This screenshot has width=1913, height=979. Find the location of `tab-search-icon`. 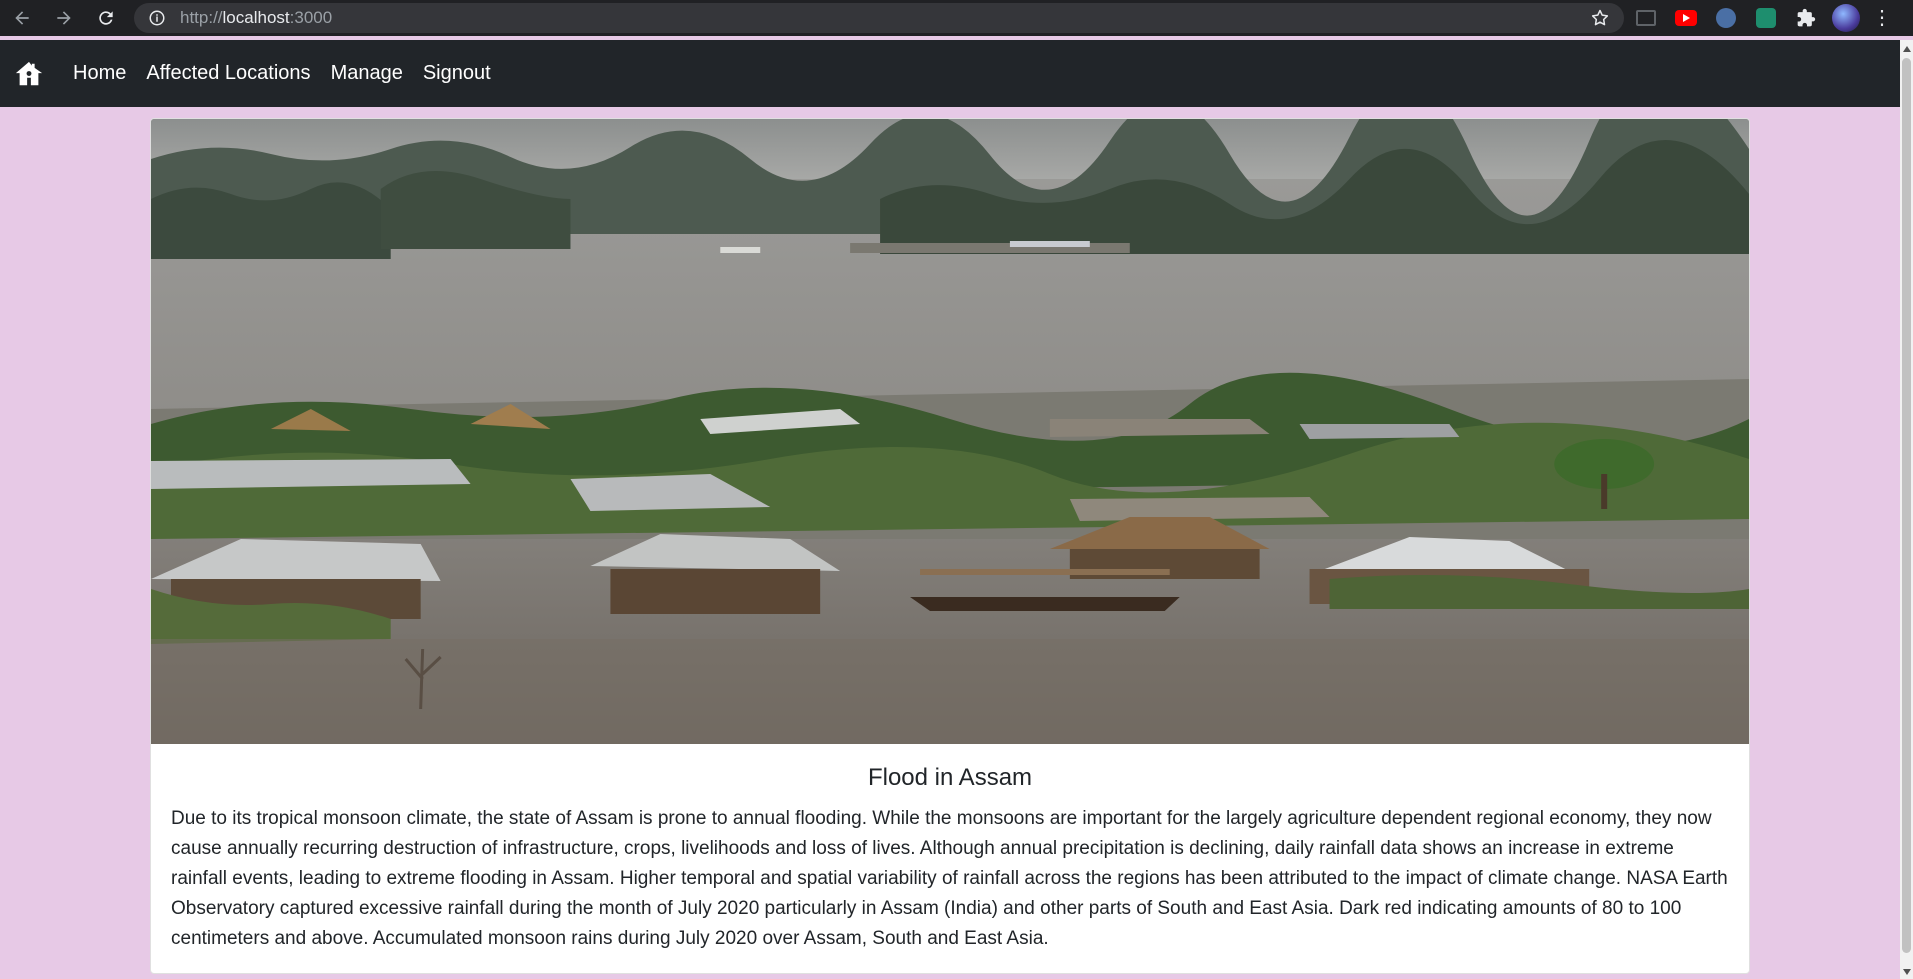

tab-search-icon is located at coordinates (1646, 18).